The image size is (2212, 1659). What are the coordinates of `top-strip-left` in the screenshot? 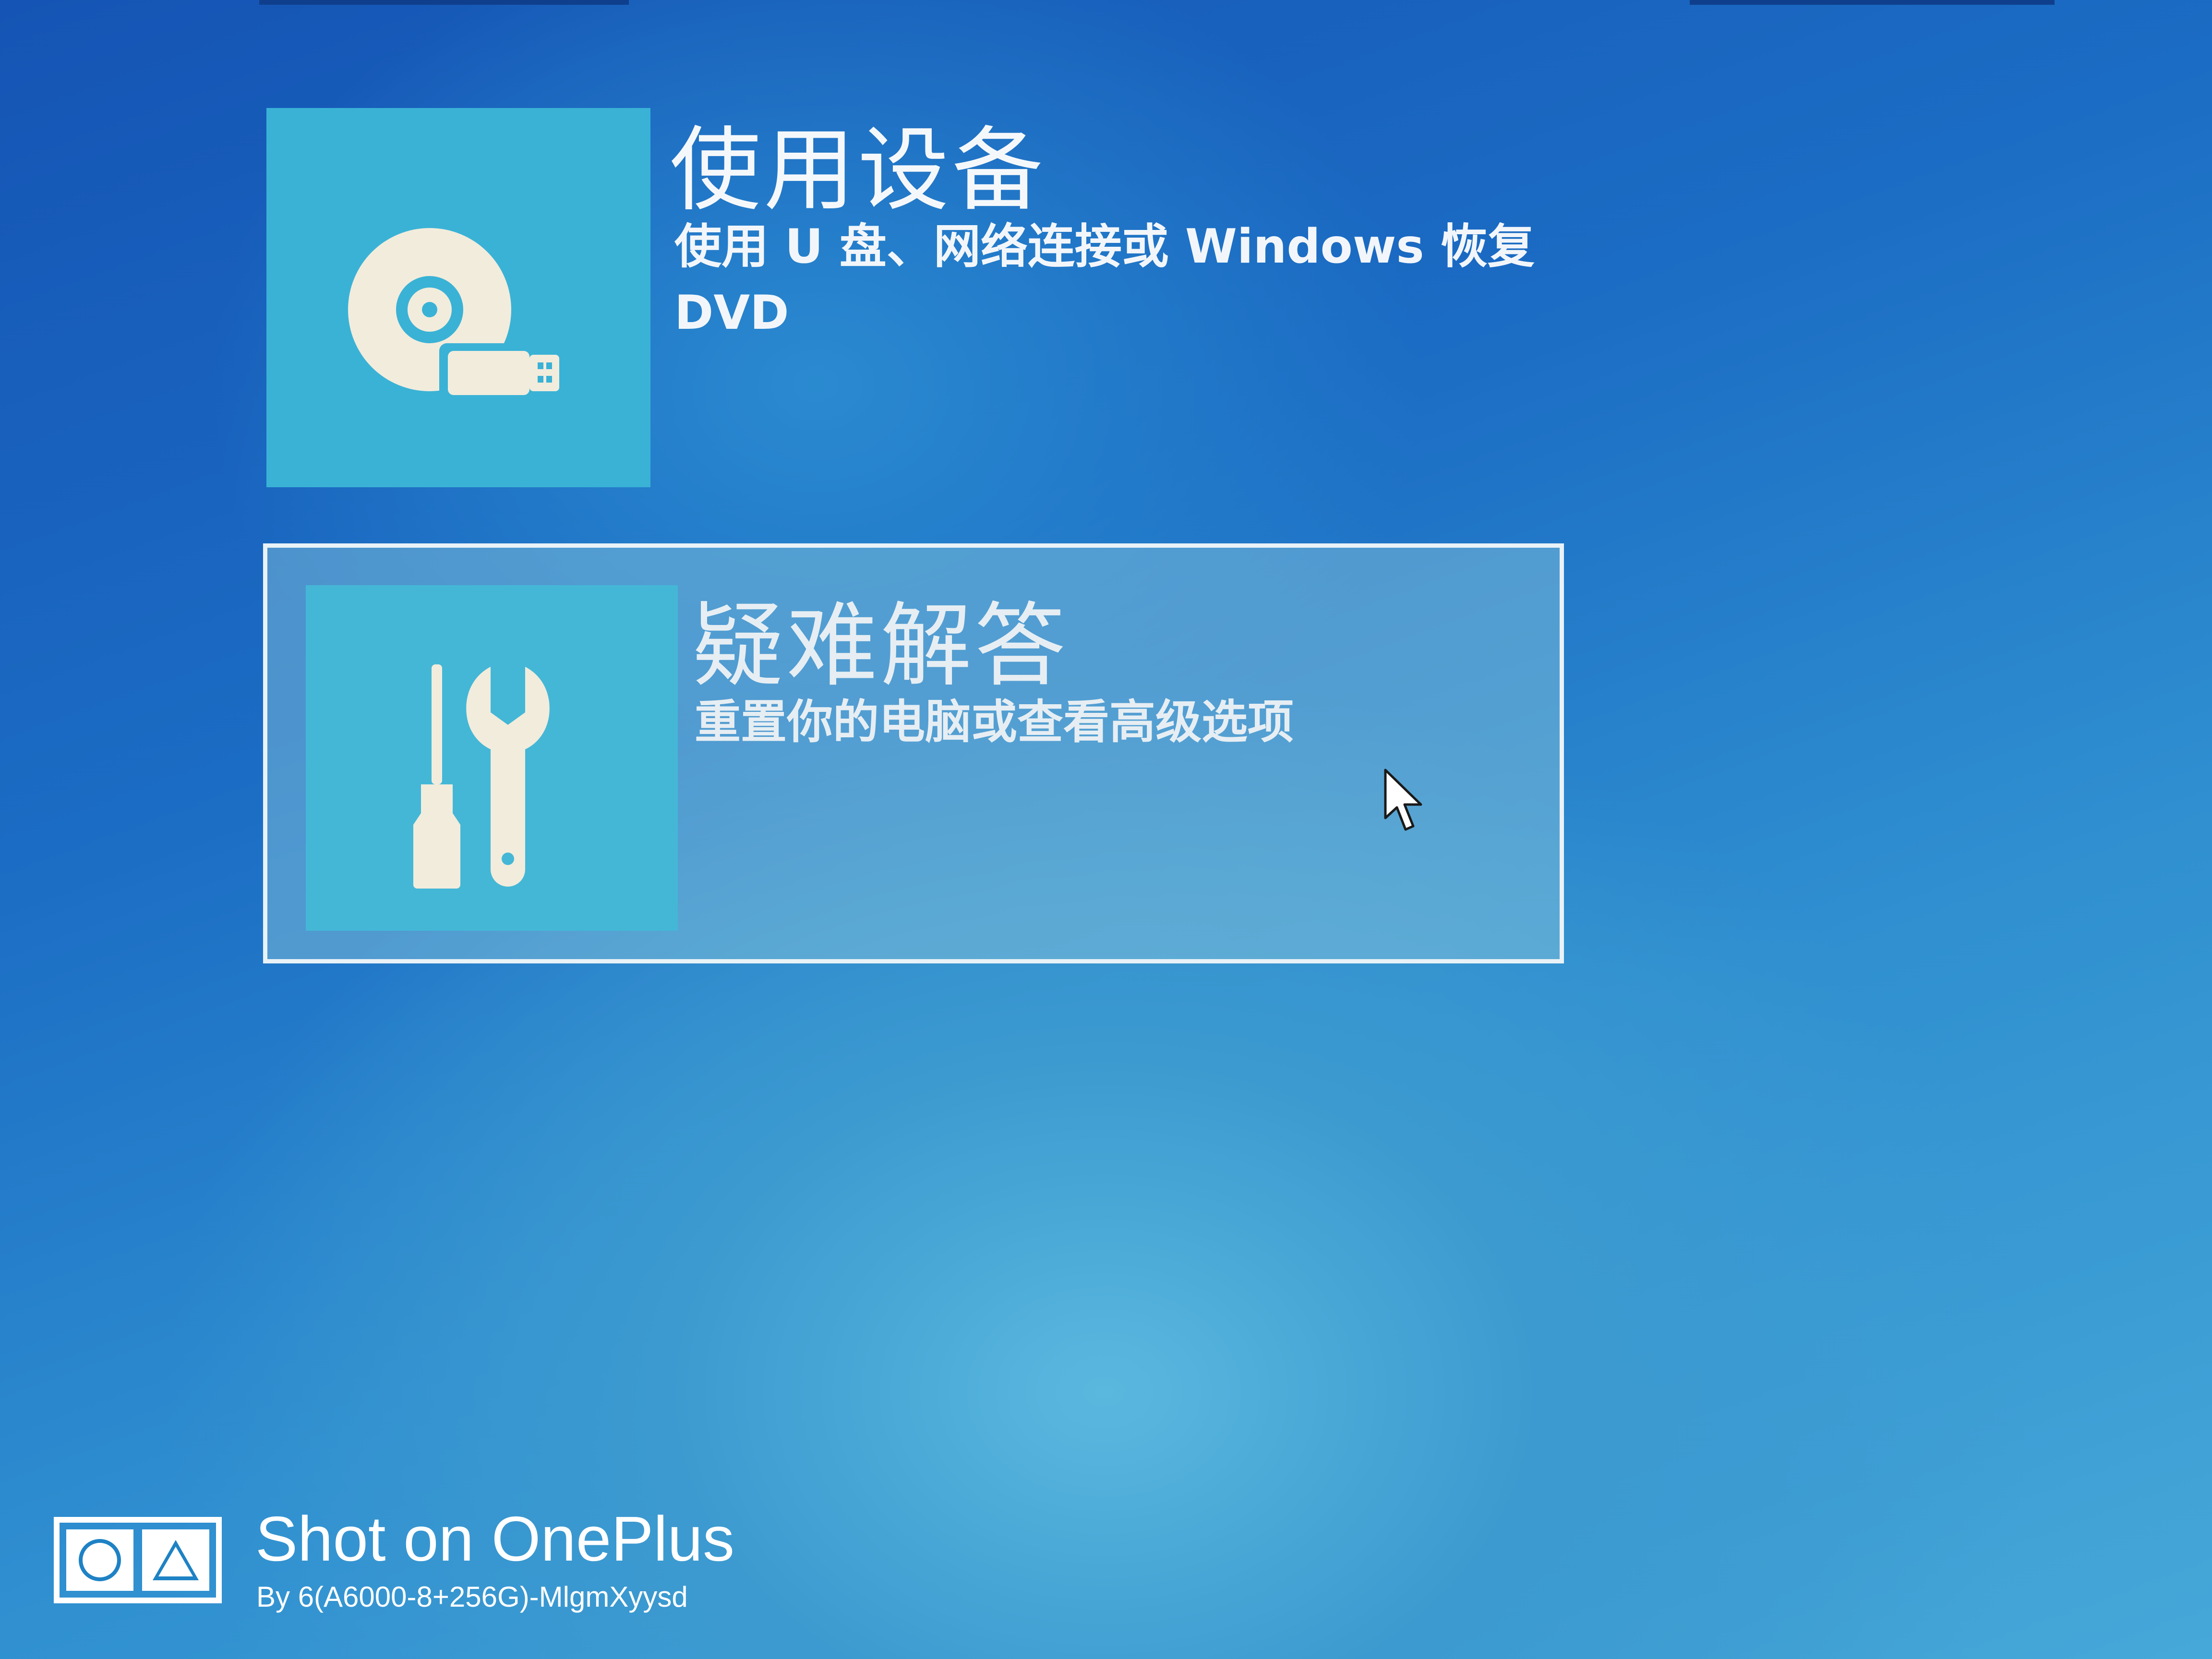 It's located at (444, 2).